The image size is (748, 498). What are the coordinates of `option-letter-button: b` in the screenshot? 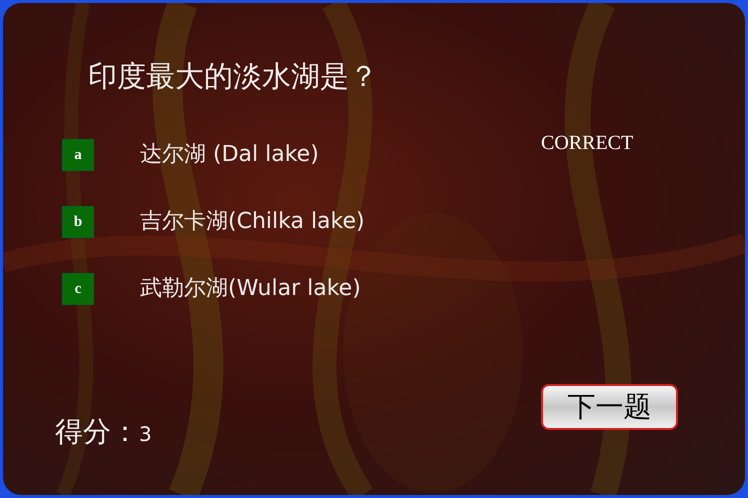 It's located at (78, 222).